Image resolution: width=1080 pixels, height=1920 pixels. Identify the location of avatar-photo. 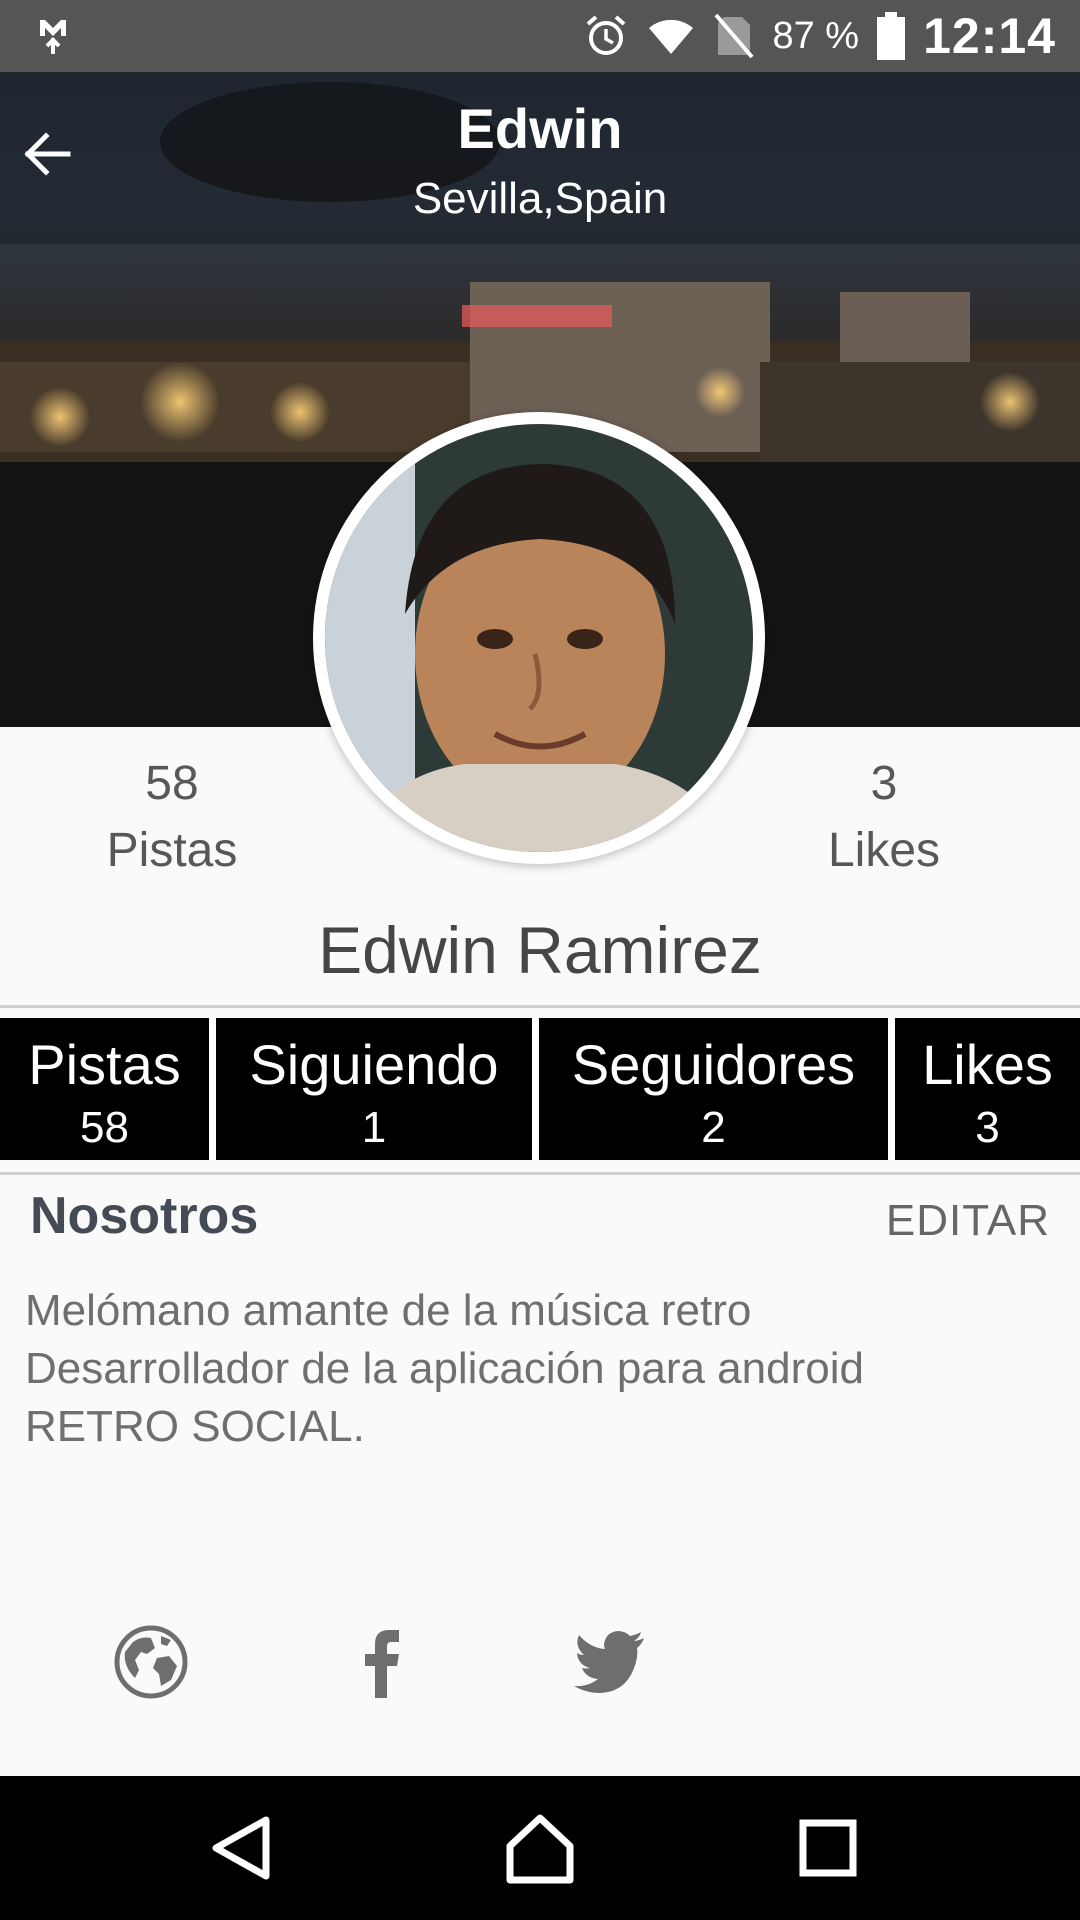
(539, 638).